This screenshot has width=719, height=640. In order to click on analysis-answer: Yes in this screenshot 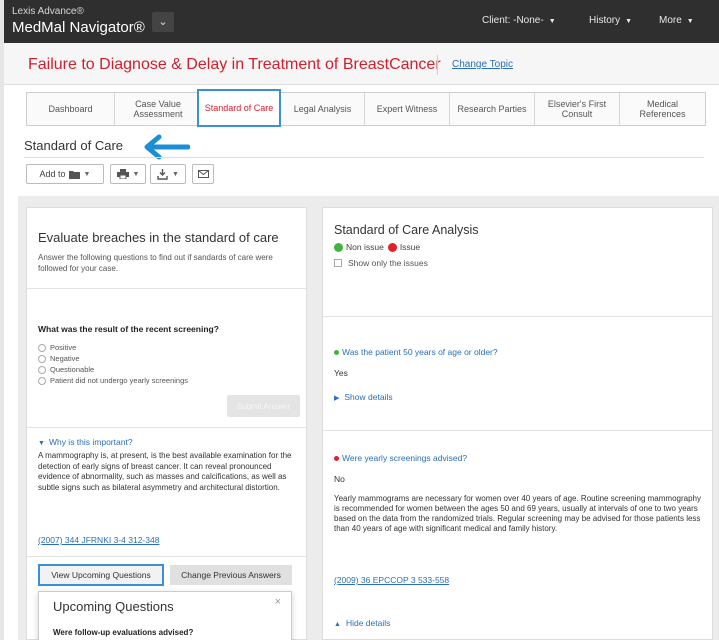, I will do `click(341, 373)`.